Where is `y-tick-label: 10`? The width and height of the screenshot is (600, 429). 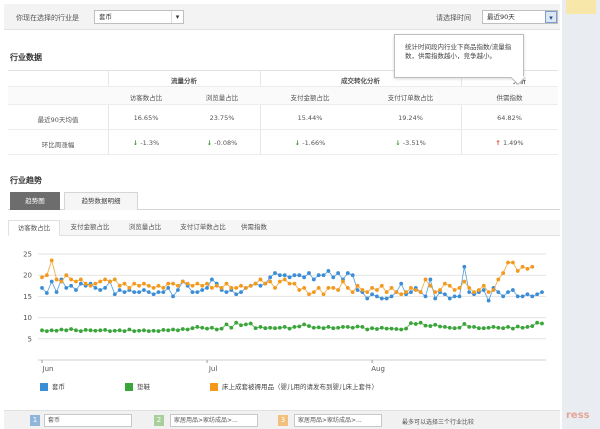
y-tick-label: 10 is located at coordinates (27, 318).